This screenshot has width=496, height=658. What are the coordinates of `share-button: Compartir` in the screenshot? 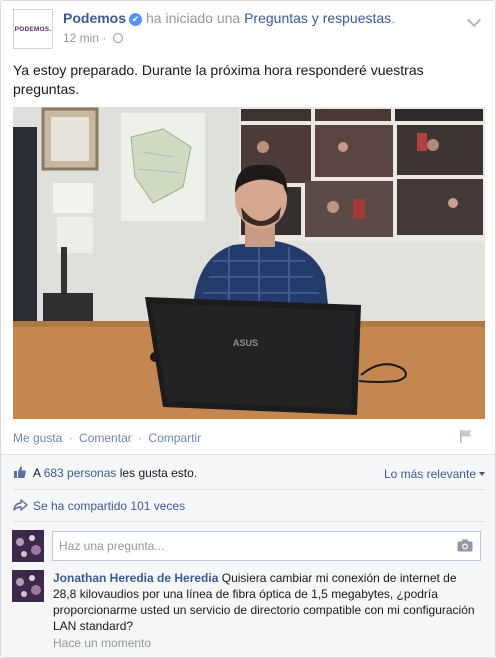 It's located at (174, 438).